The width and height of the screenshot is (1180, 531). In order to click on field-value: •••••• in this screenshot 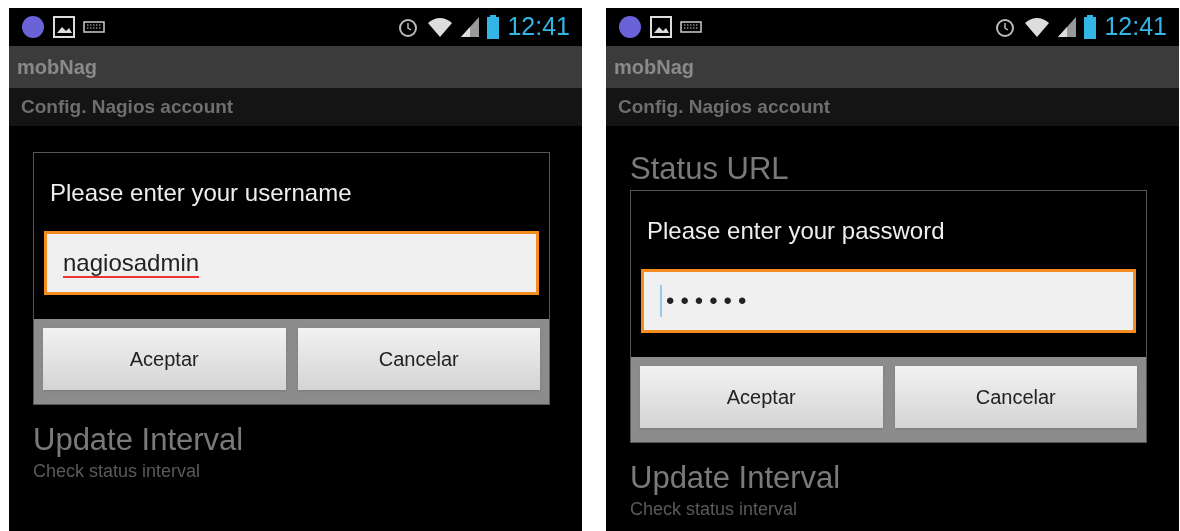, I will do `click(709, 301)`.